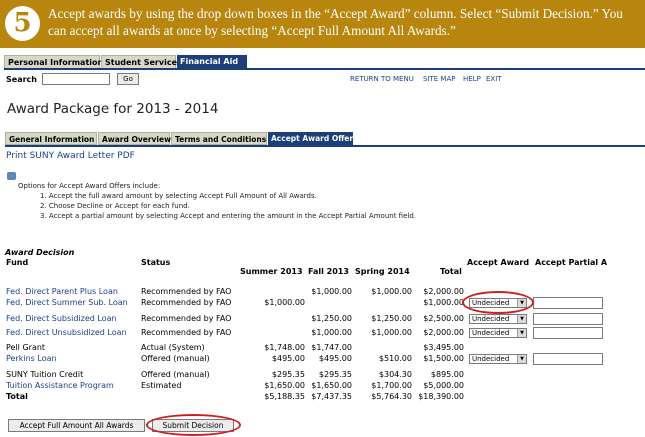 Image resolution: width=645 pixels, height=437 pixels. I want to click on total-cell: $895.00, so click(447, 374).